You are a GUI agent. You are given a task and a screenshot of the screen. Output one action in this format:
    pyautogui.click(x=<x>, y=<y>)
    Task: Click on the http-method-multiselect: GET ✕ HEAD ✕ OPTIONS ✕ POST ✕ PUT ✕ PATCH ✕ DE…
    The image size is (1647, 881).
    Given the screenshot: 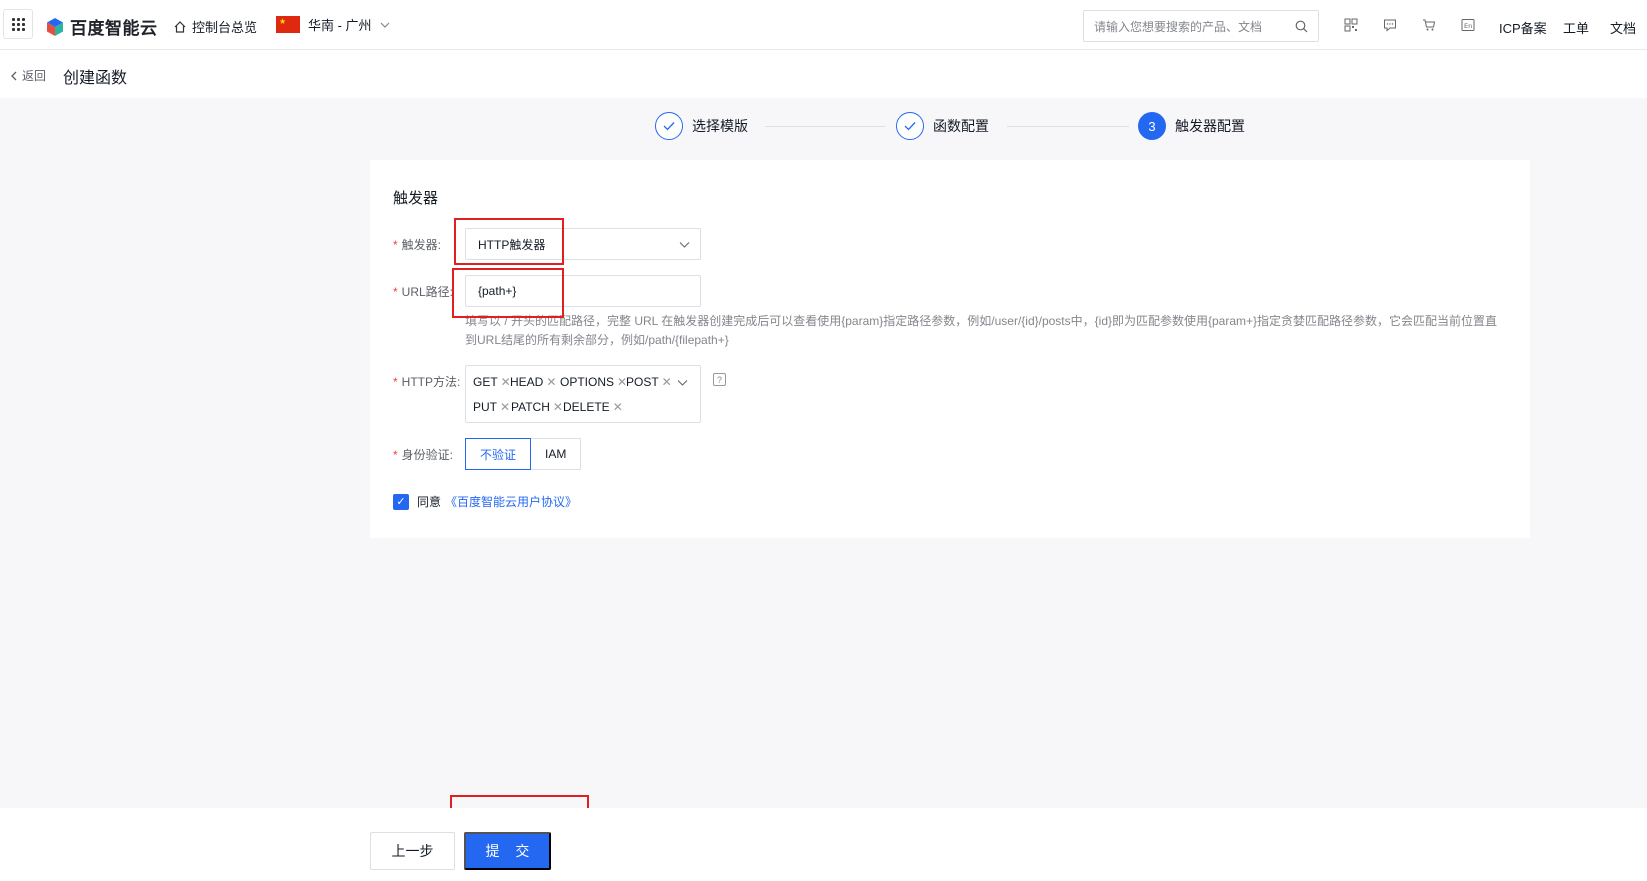 What is the action you would take?
    pyautogui.click(x=583, y=394)
    